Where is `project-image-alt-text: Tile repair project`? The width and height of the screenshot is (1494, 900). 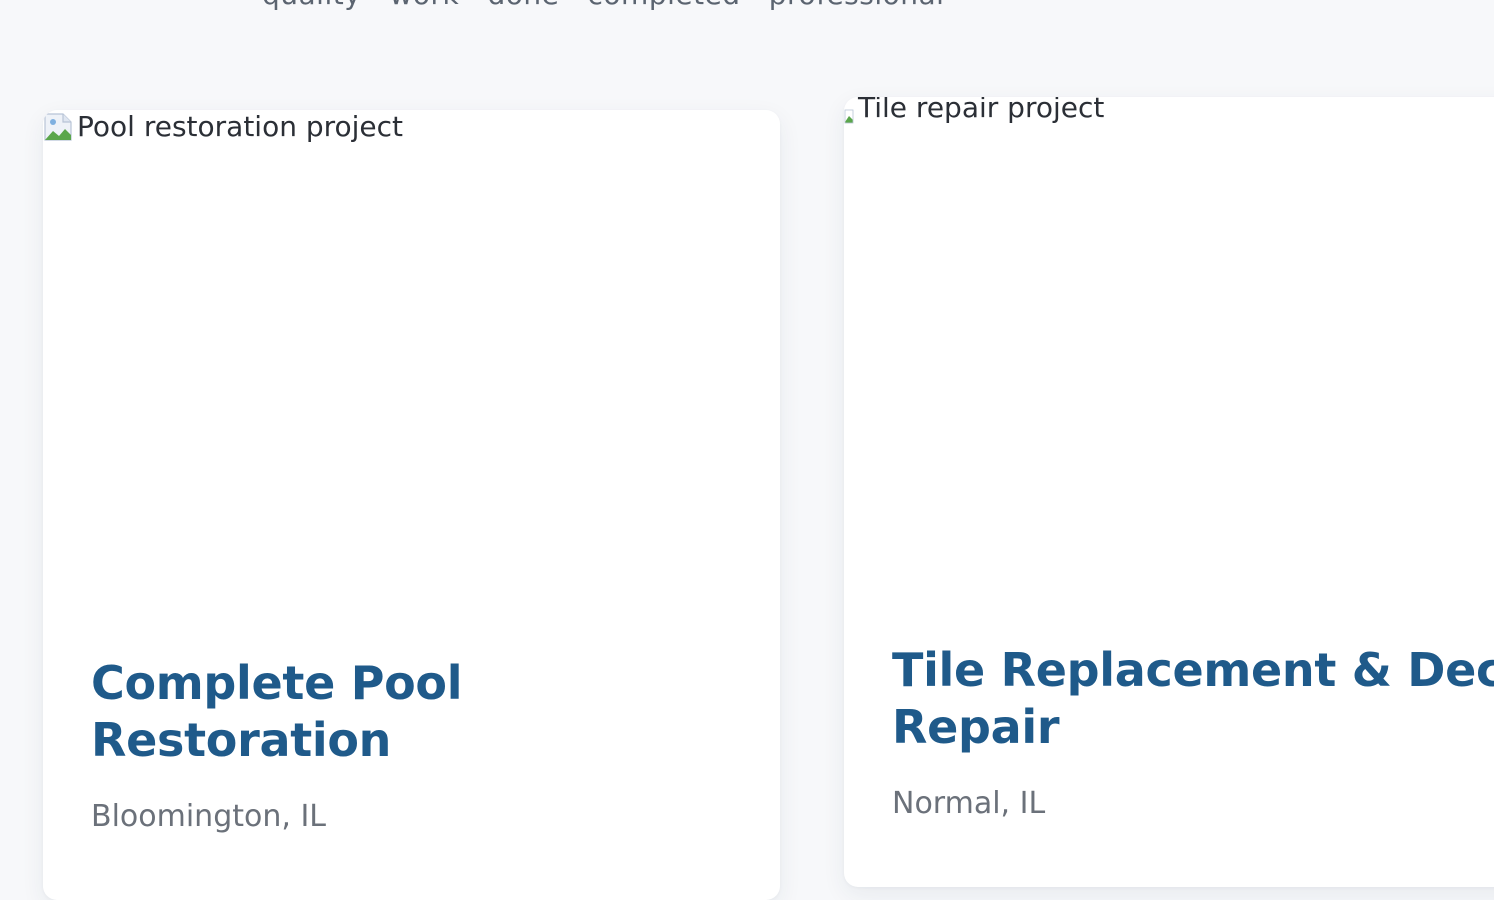
project-image-alt-text: Tile repair project is located at coordinates (981, 110).